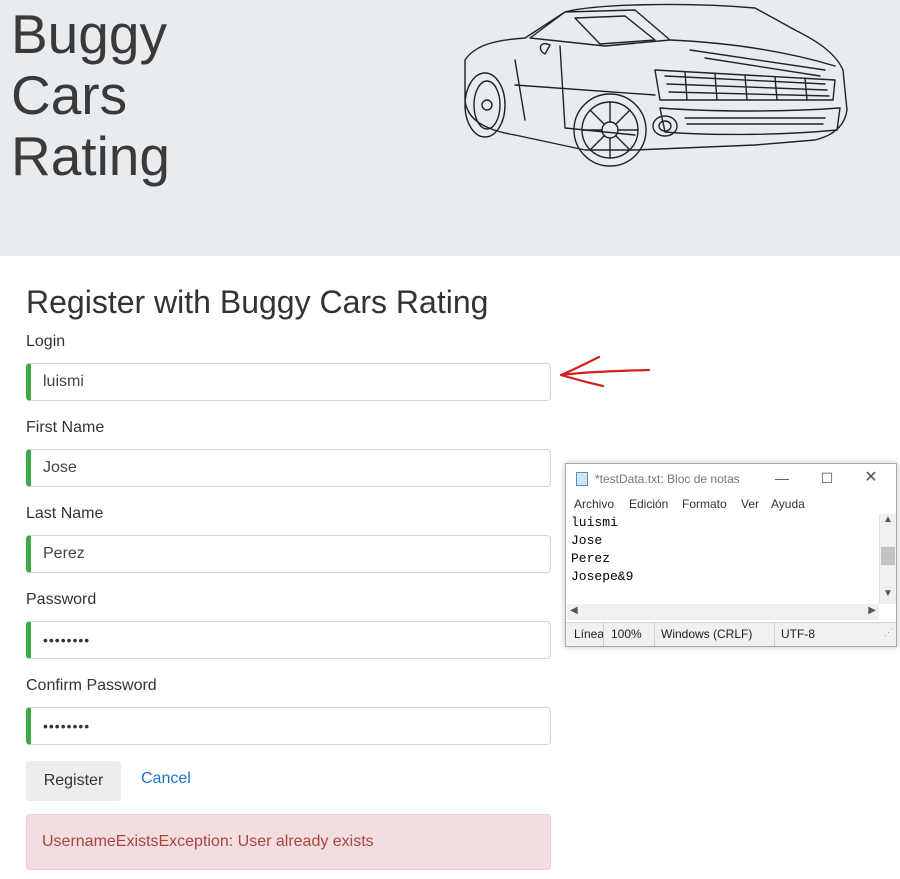 The height and width of the screenshot is (879, 900). What do you see at coordinates (602, 576) in the screenshot?
I see `text-line: Josepe&9` at bounding box center [602, 576].